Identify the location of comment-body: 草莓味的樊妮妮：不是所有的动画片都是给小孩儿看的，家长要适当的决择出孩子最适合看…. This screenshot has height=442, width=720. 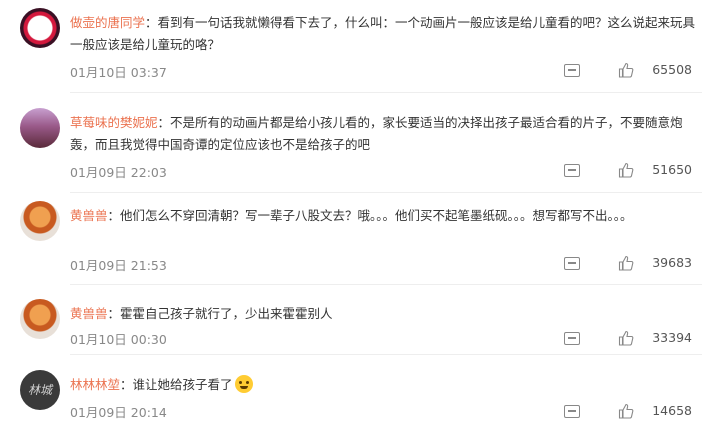
(386, 134).